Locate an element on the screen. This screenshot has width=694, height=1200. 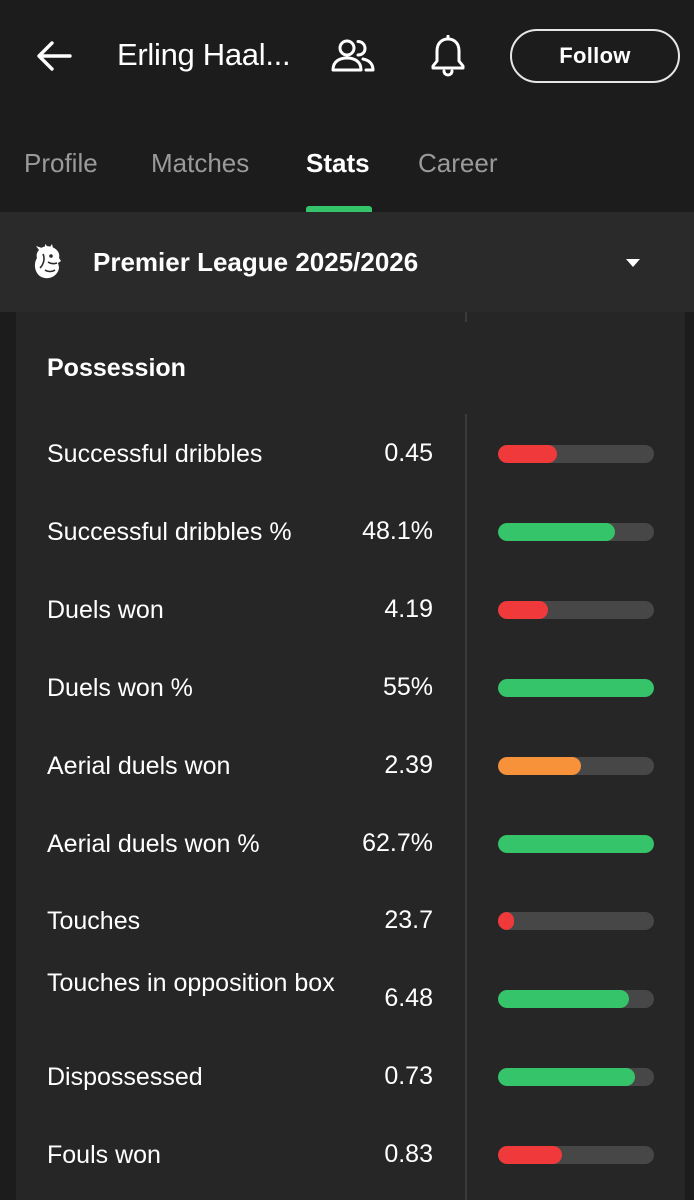
stat-label: Touches in opposition box is located at coordinates (191, 983).